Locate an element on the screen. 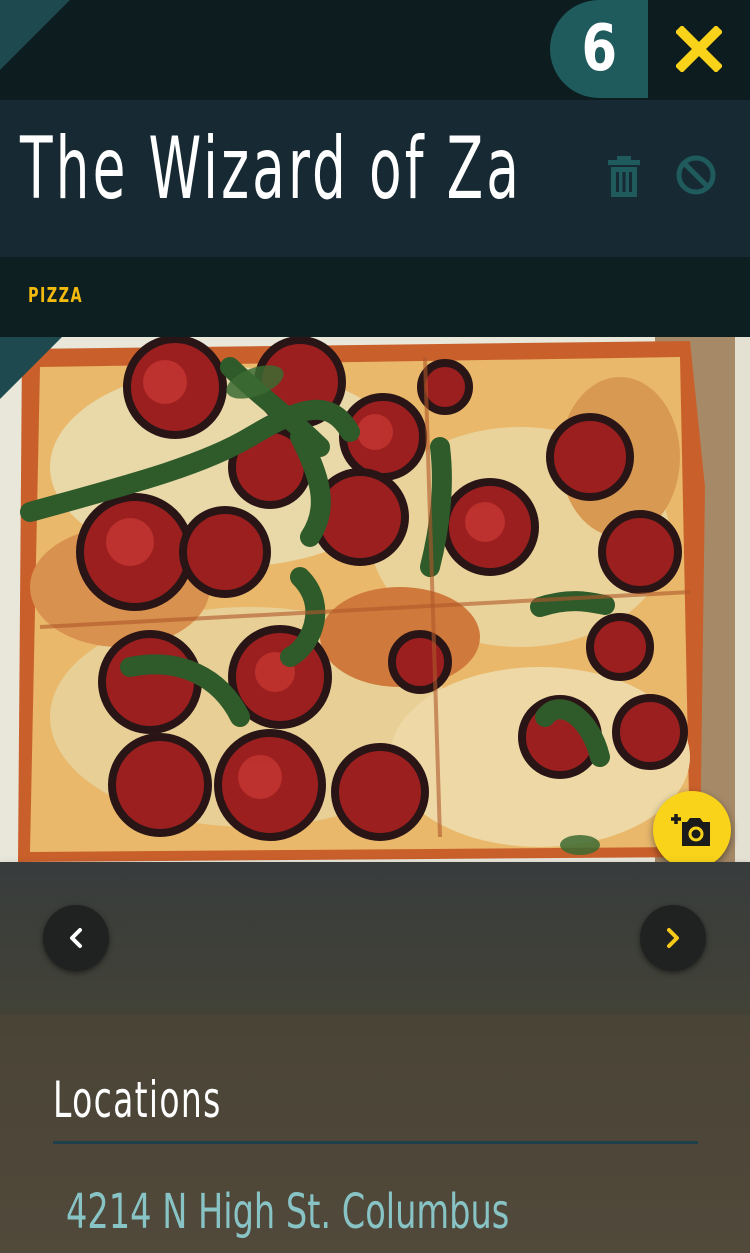  top-bar: 6 is located at coordinates (375, 50).